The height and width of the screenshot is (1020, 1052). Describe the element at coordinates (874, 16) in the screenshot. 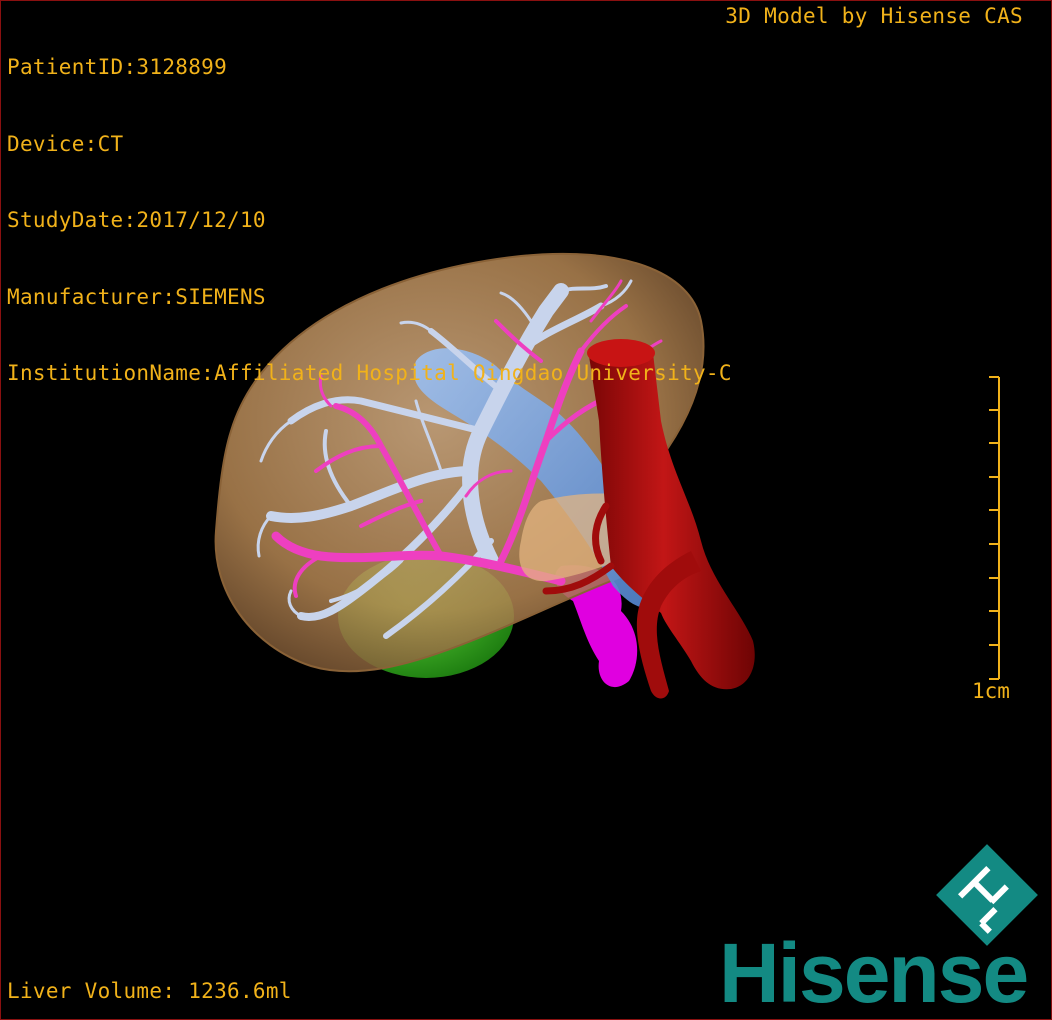

I see `model-credit: 3D Model by Hisense CAS` at that location.